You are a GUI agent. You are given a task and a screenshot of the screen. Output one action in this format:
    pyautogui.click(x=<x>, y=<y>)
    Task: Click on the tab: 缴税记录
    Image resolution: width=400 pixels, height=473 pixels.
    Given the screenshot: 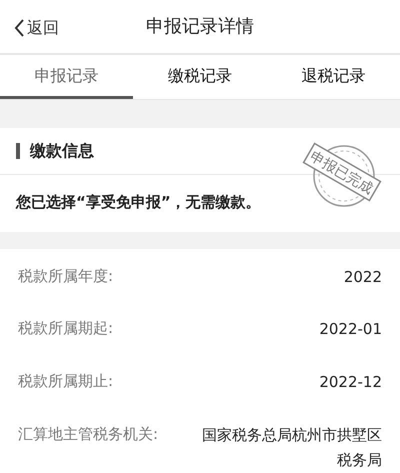 What is the action you would take?
    pyautogui.click(x=200, y=77)
    